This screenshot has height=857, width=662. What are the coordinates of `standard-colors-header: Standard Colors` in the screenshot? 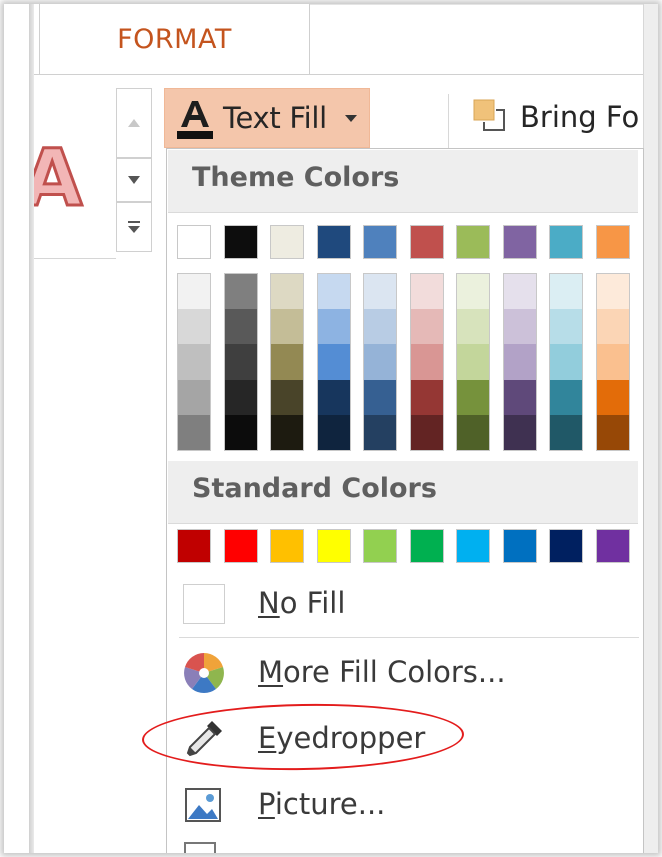 It's located at (403, 492).